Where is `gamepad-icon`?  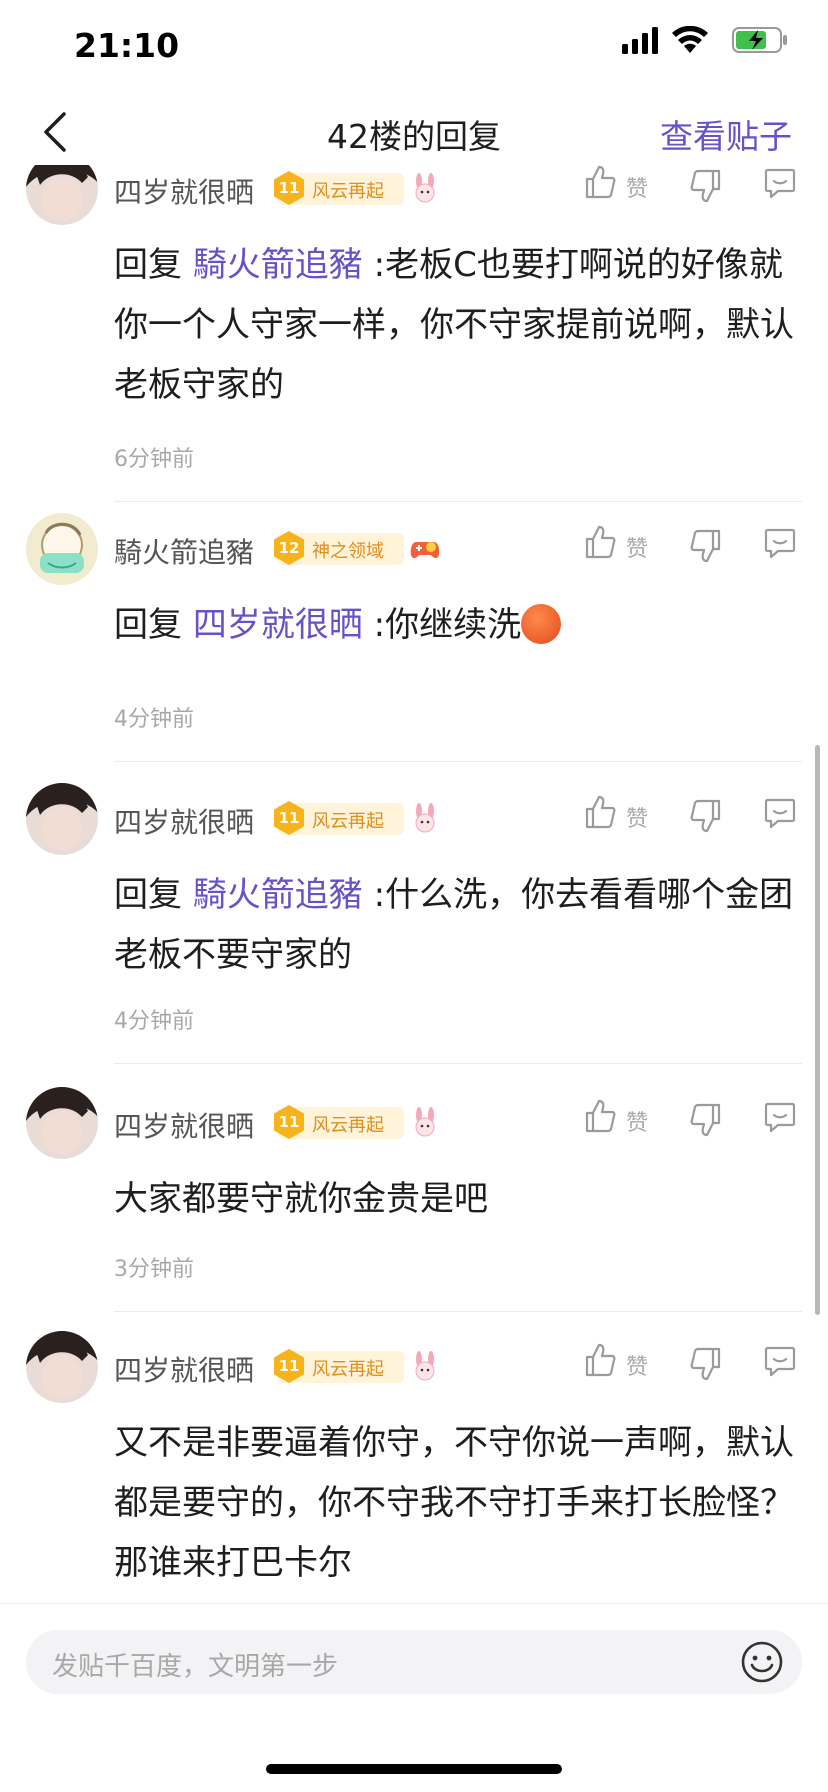 gamepad-icon is located at coordinates (425, 550).